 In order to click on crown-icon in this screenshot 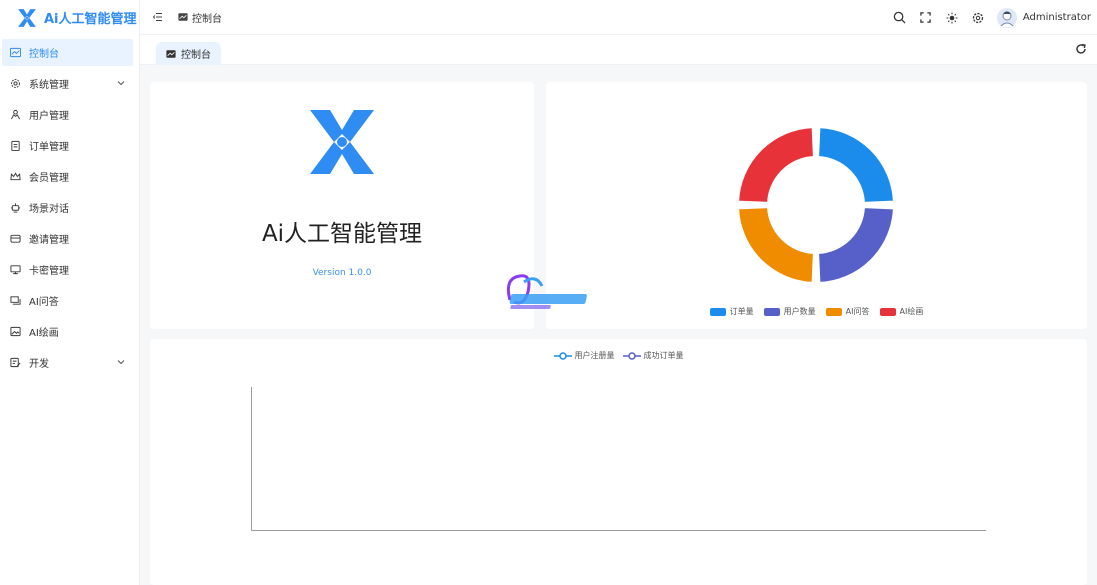, I will do `click(15, 176)`.